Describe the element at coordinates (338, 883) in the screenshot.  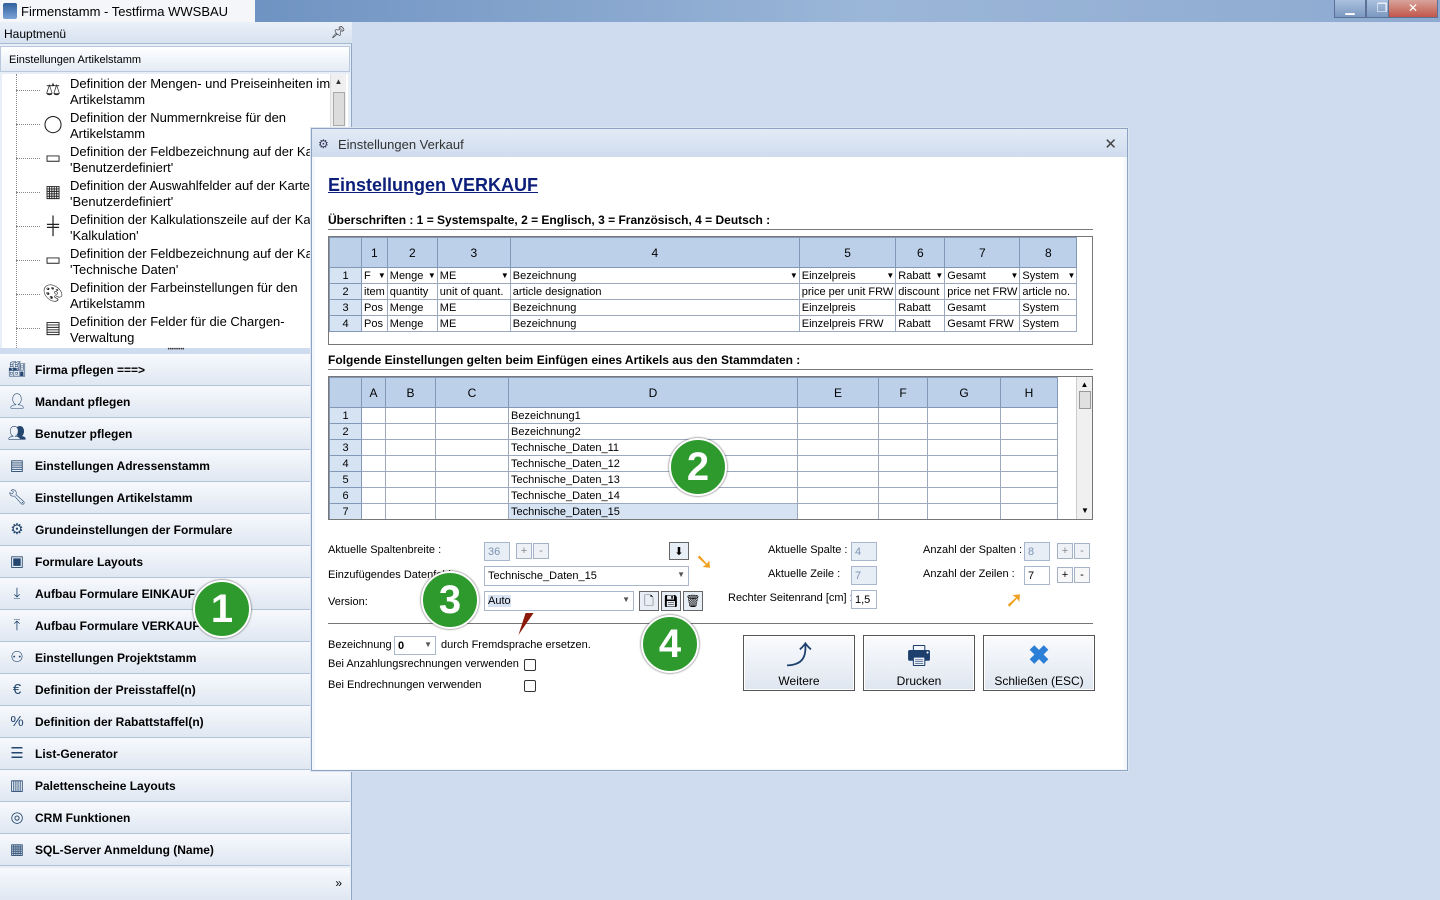
I see `chevron-down-icon: »` at that location.